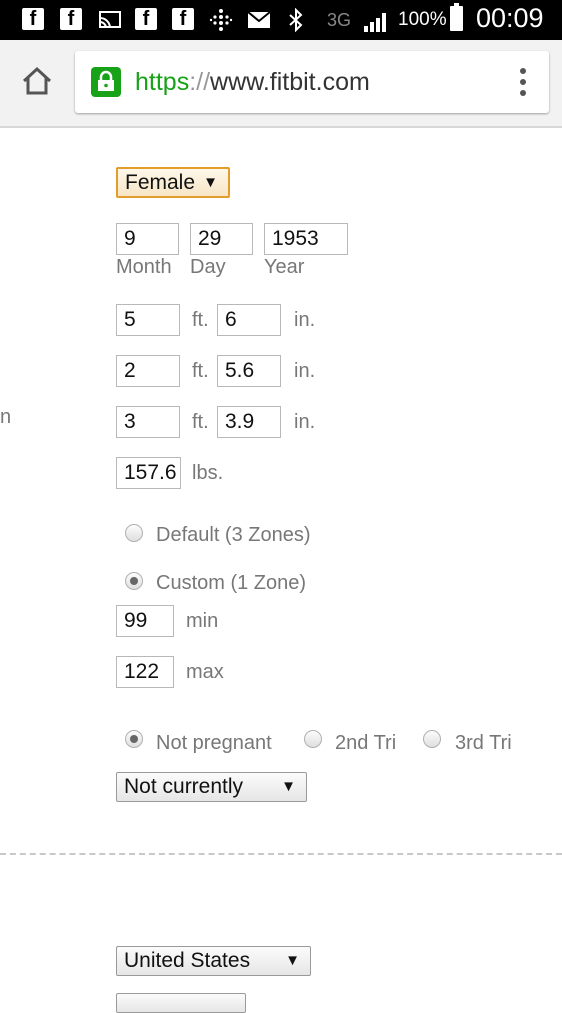 This screenshot has width=562, height=1013. I want to click on pregnancy-3rd-label: 3rd Tri, so click(483, 743).